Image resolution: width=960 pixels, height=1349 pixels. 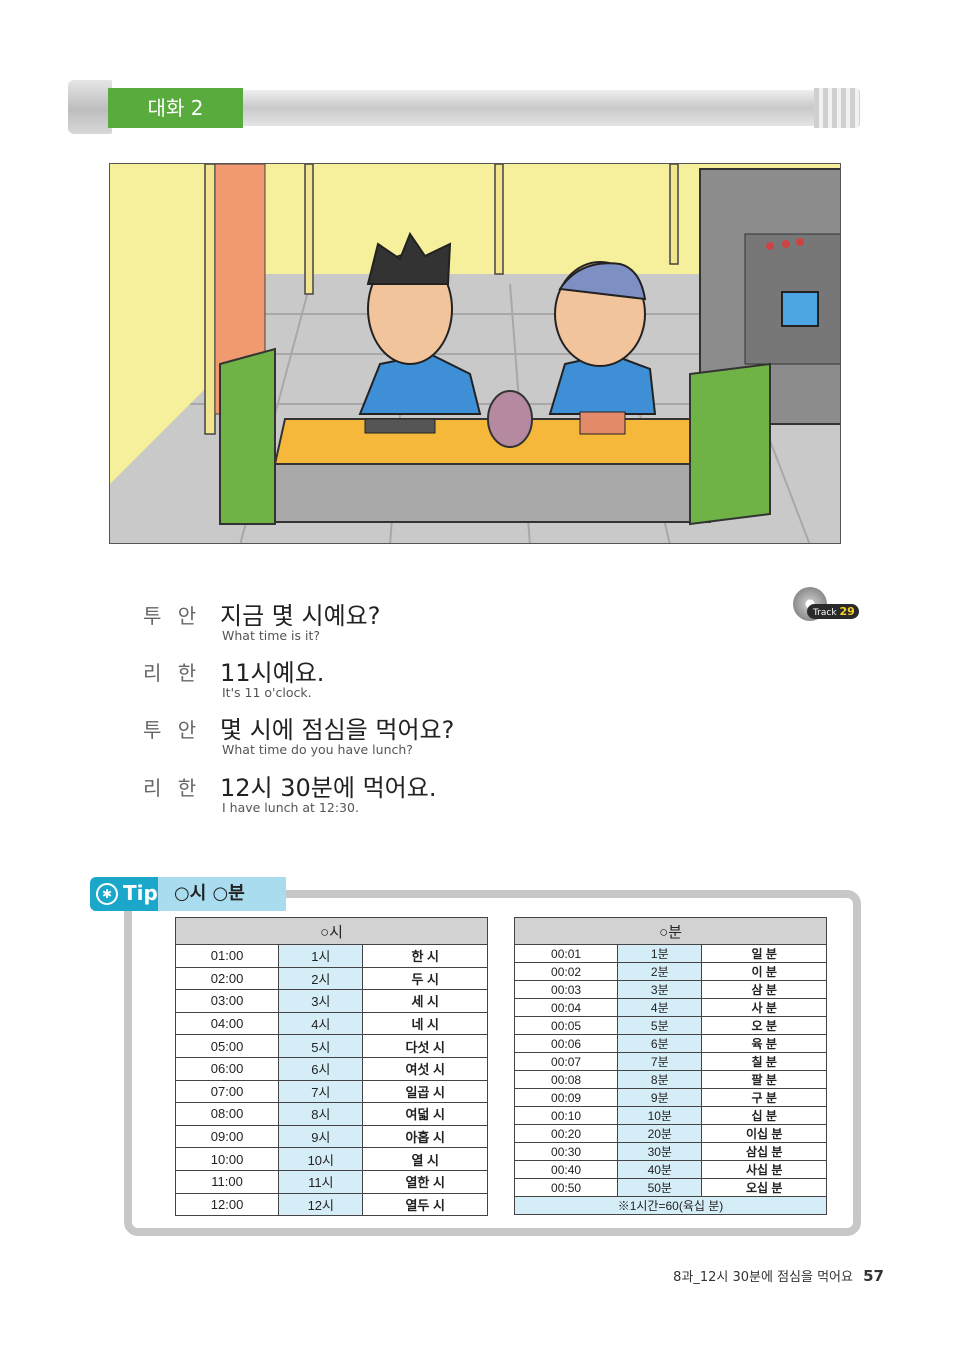 What do you see at coordinates (837, 108) in the screenshot?
I see `header-bolt-thread` at bounding box center [837, 108].